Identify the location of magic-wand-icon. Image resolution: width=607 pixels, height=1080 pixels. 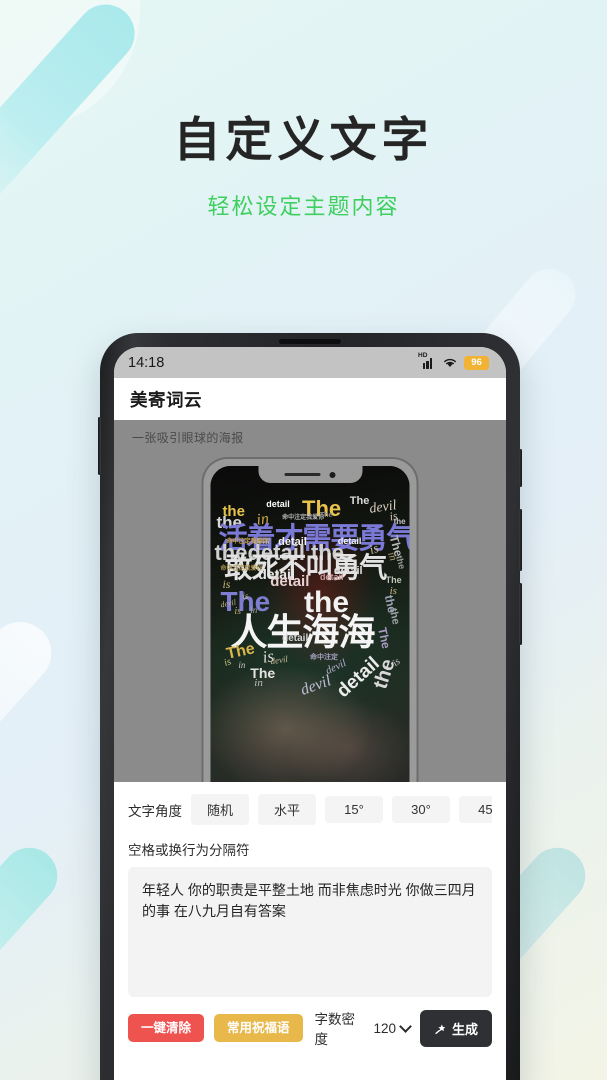
(440, 1029).